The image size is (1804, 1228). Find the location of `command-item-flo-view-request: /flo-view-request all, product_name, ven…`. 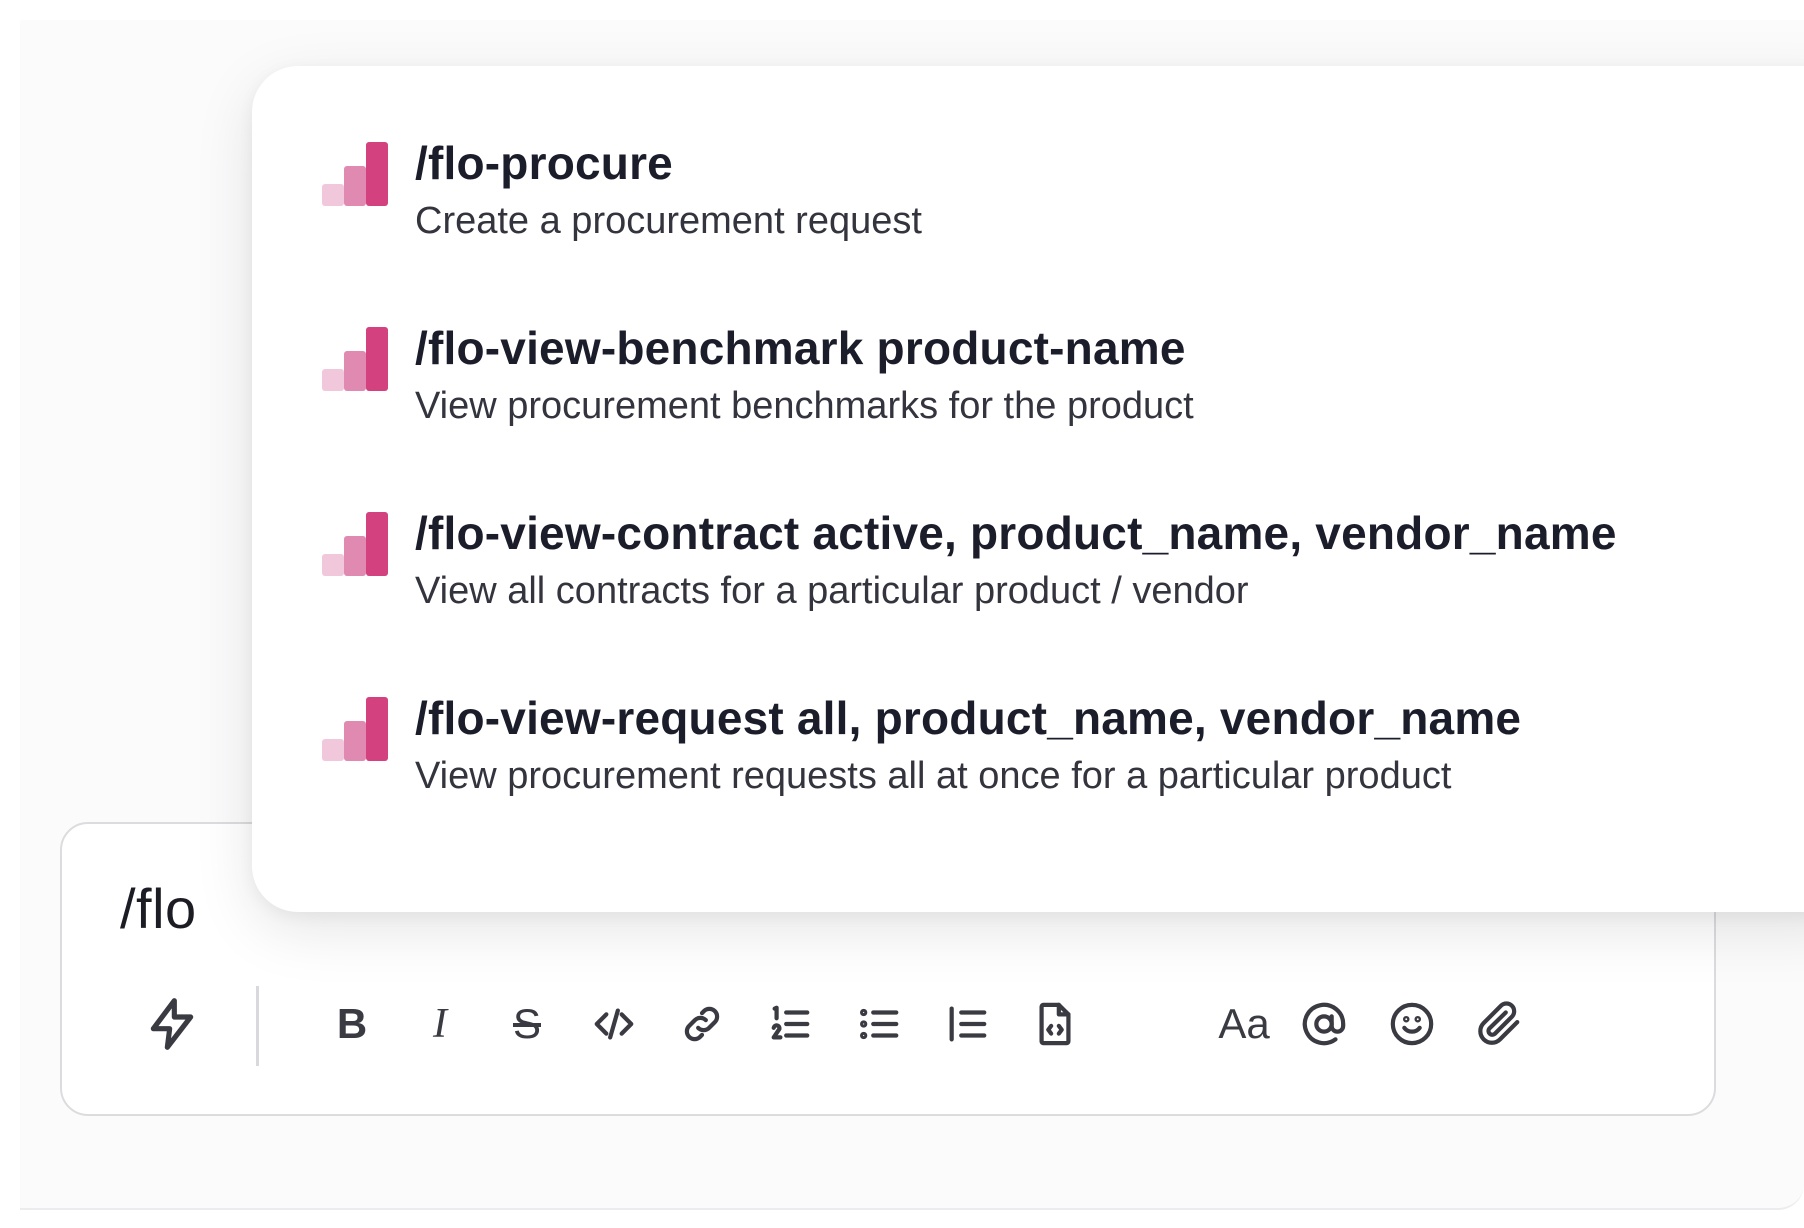

command-item-flo-view-request: /flo-view-request all, product_name, ven… is located at coordinates (1063, 761).